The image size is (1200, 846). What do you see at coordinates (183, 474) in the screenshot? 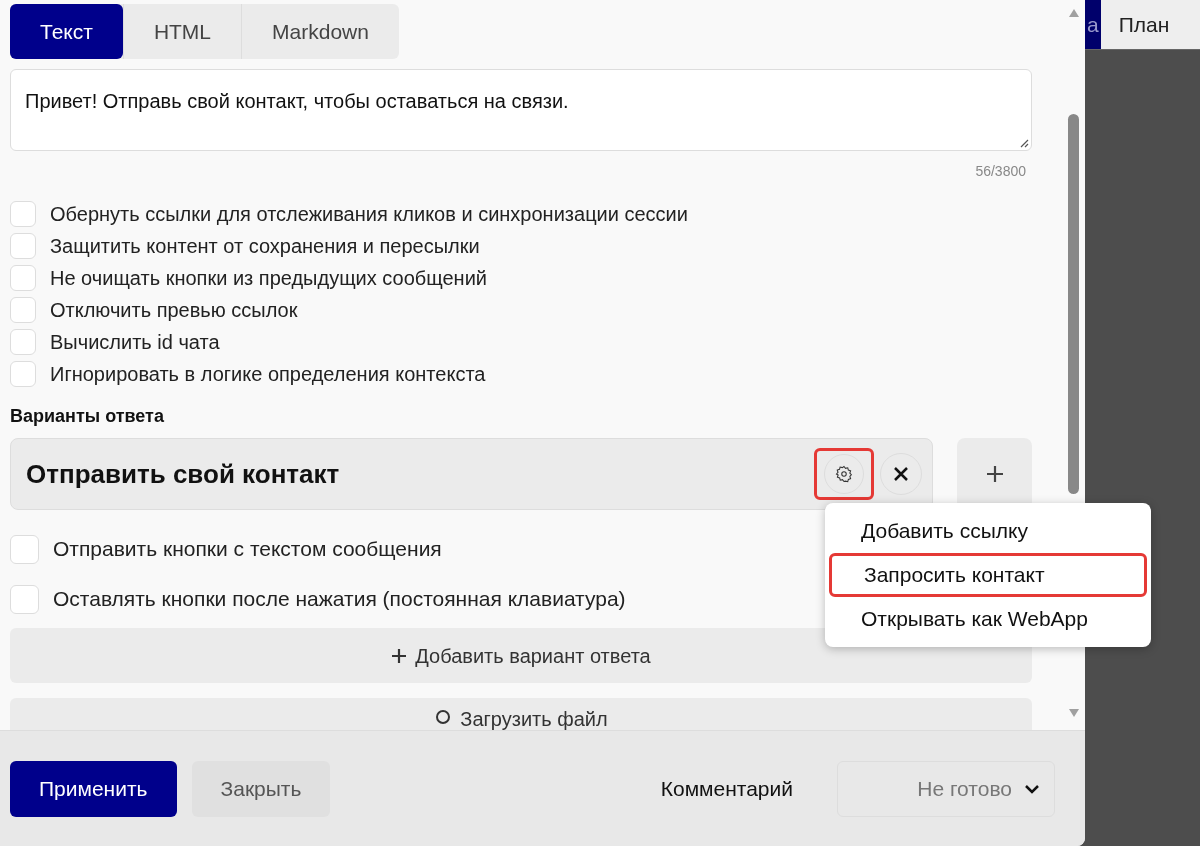
I see `answer-label: Отправить свой контакт` at bounding box center [183, 474].